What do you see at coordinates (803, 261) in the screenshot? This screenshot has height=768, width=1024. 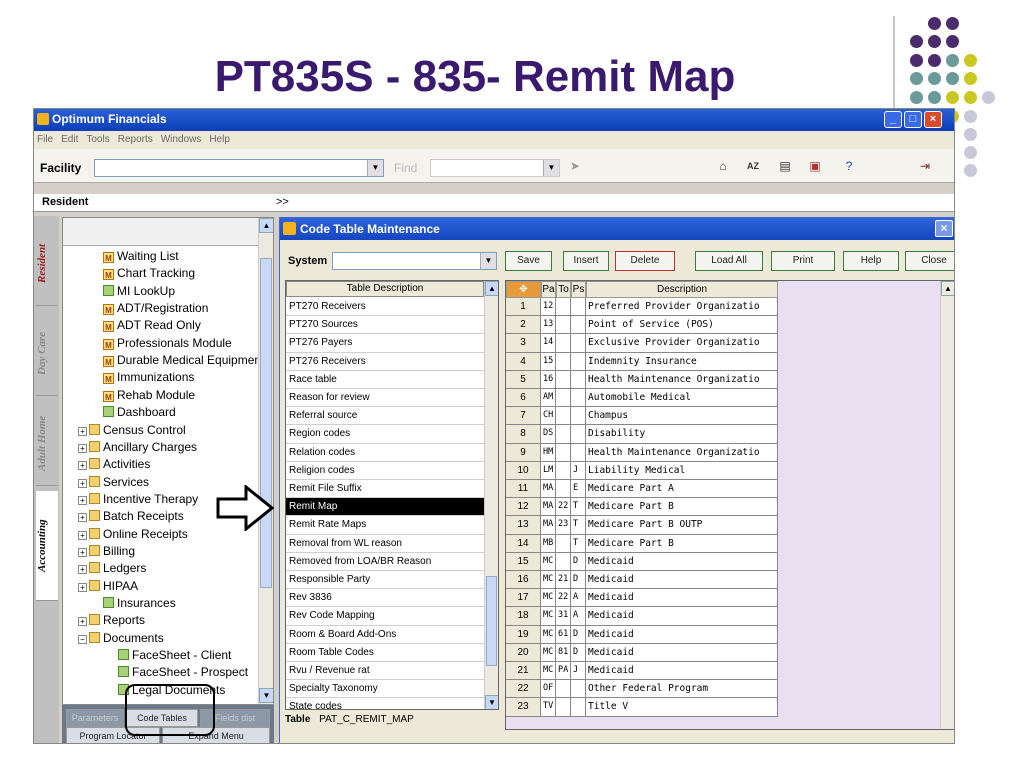 I see `print-button: Print` at bounding box center [803, 261].